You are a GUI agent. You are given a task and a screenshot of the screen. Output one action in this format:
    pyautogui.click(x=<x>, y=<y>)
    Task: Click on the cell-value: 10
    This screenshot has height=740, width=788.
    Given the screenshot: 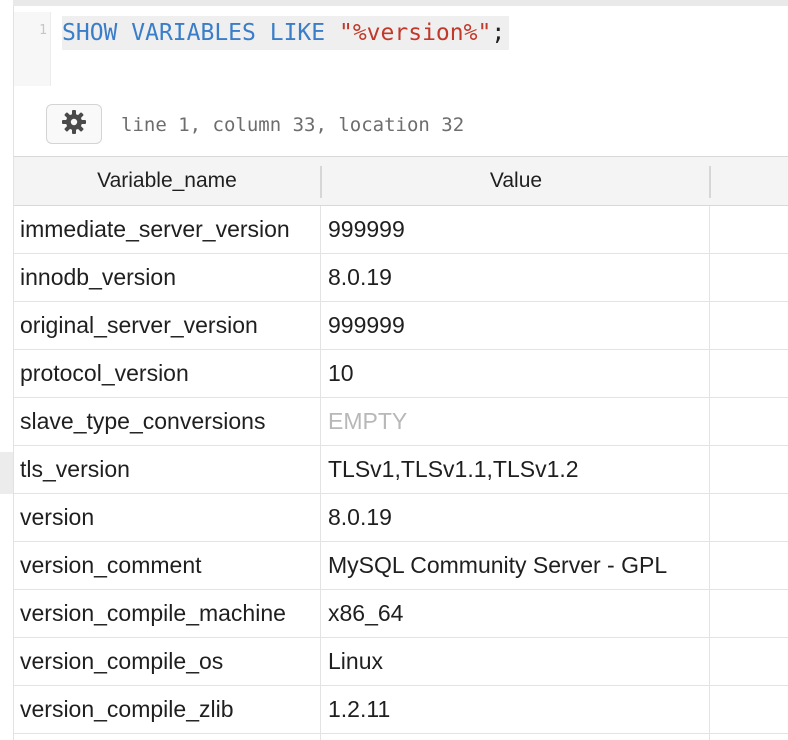 What is the action you would take?
    pyautogui.click(x=518, y=373)
    